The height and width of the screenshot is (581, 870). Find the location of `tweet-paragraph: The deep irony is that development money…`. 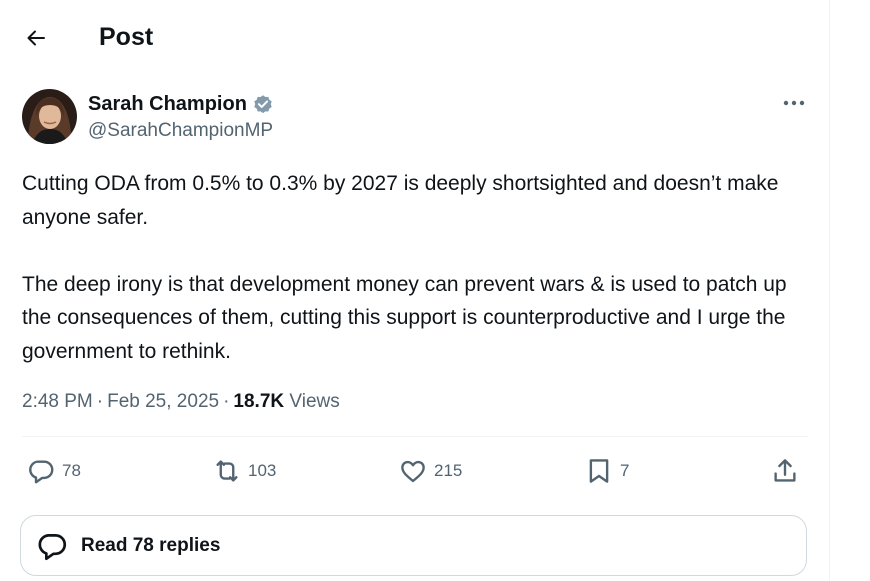

tweet-paragraph: The deep irony is that development money… is located at coordinates (404, 317).